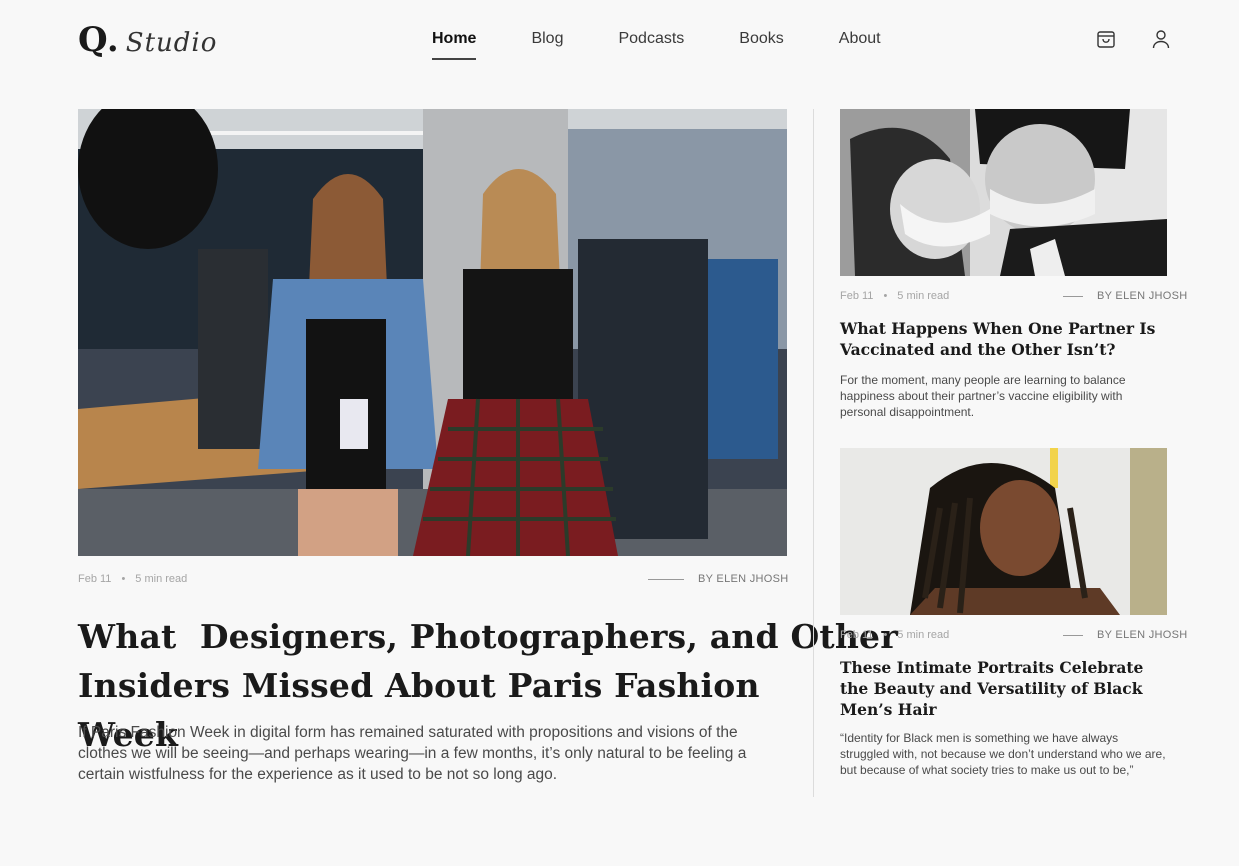 The width and height of the screenshot is (1239, 866). I want to click on nav-item-blog: Blog, so click(547, 41).